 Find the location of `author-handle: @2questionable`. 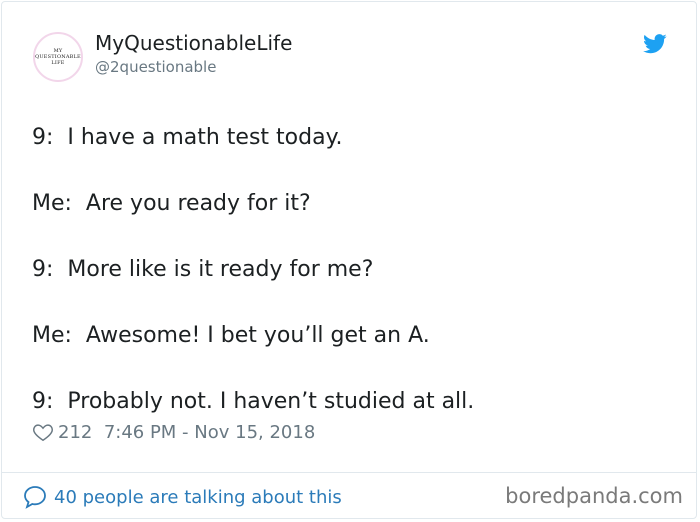

author-handle: @2questionable is located at coordinates (155, 67).